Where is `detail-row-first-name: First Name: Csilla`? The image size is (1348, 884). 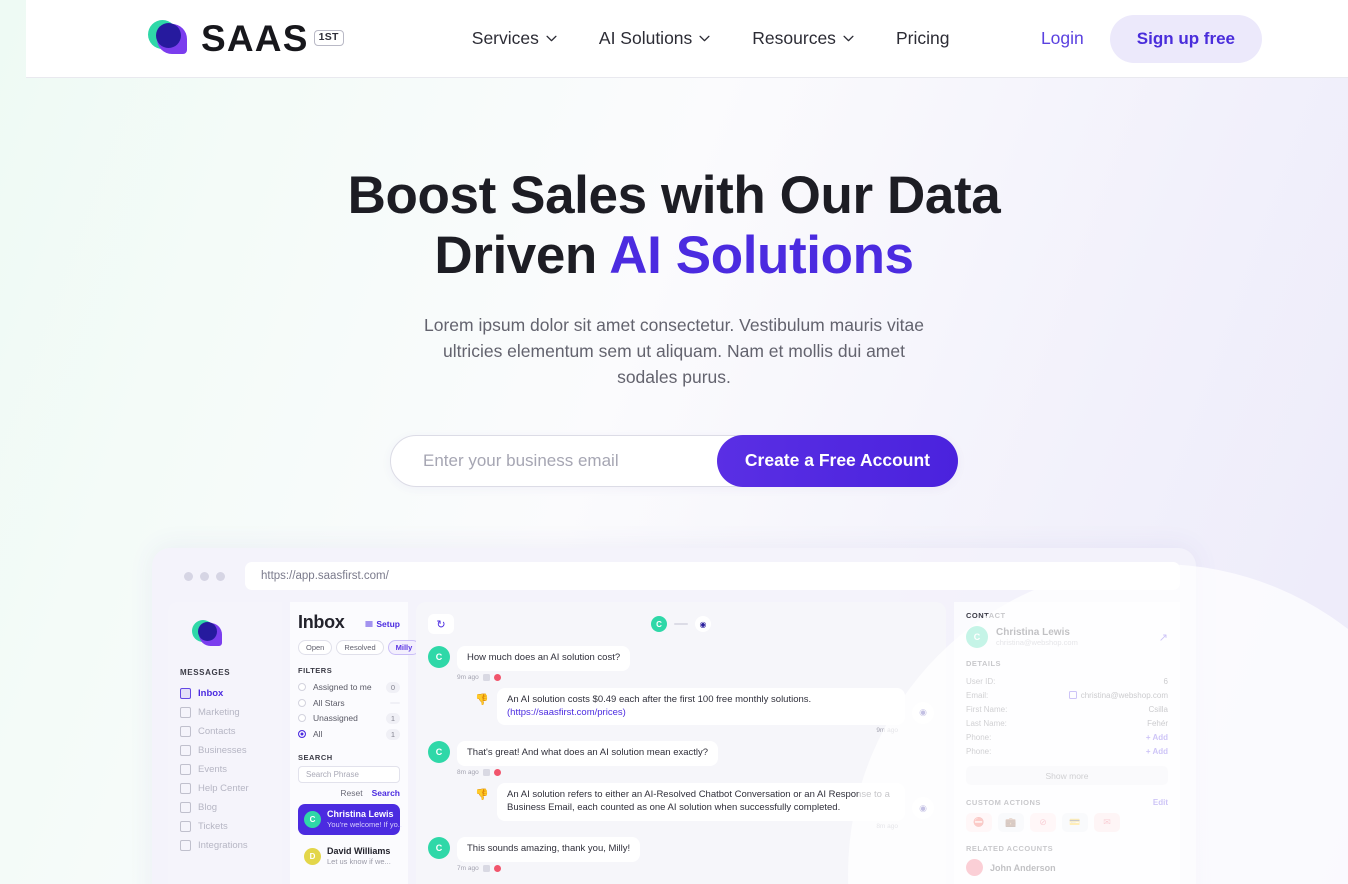
detail-row-first-name: First Name: Csilla is located at coordinates (1067, 709).